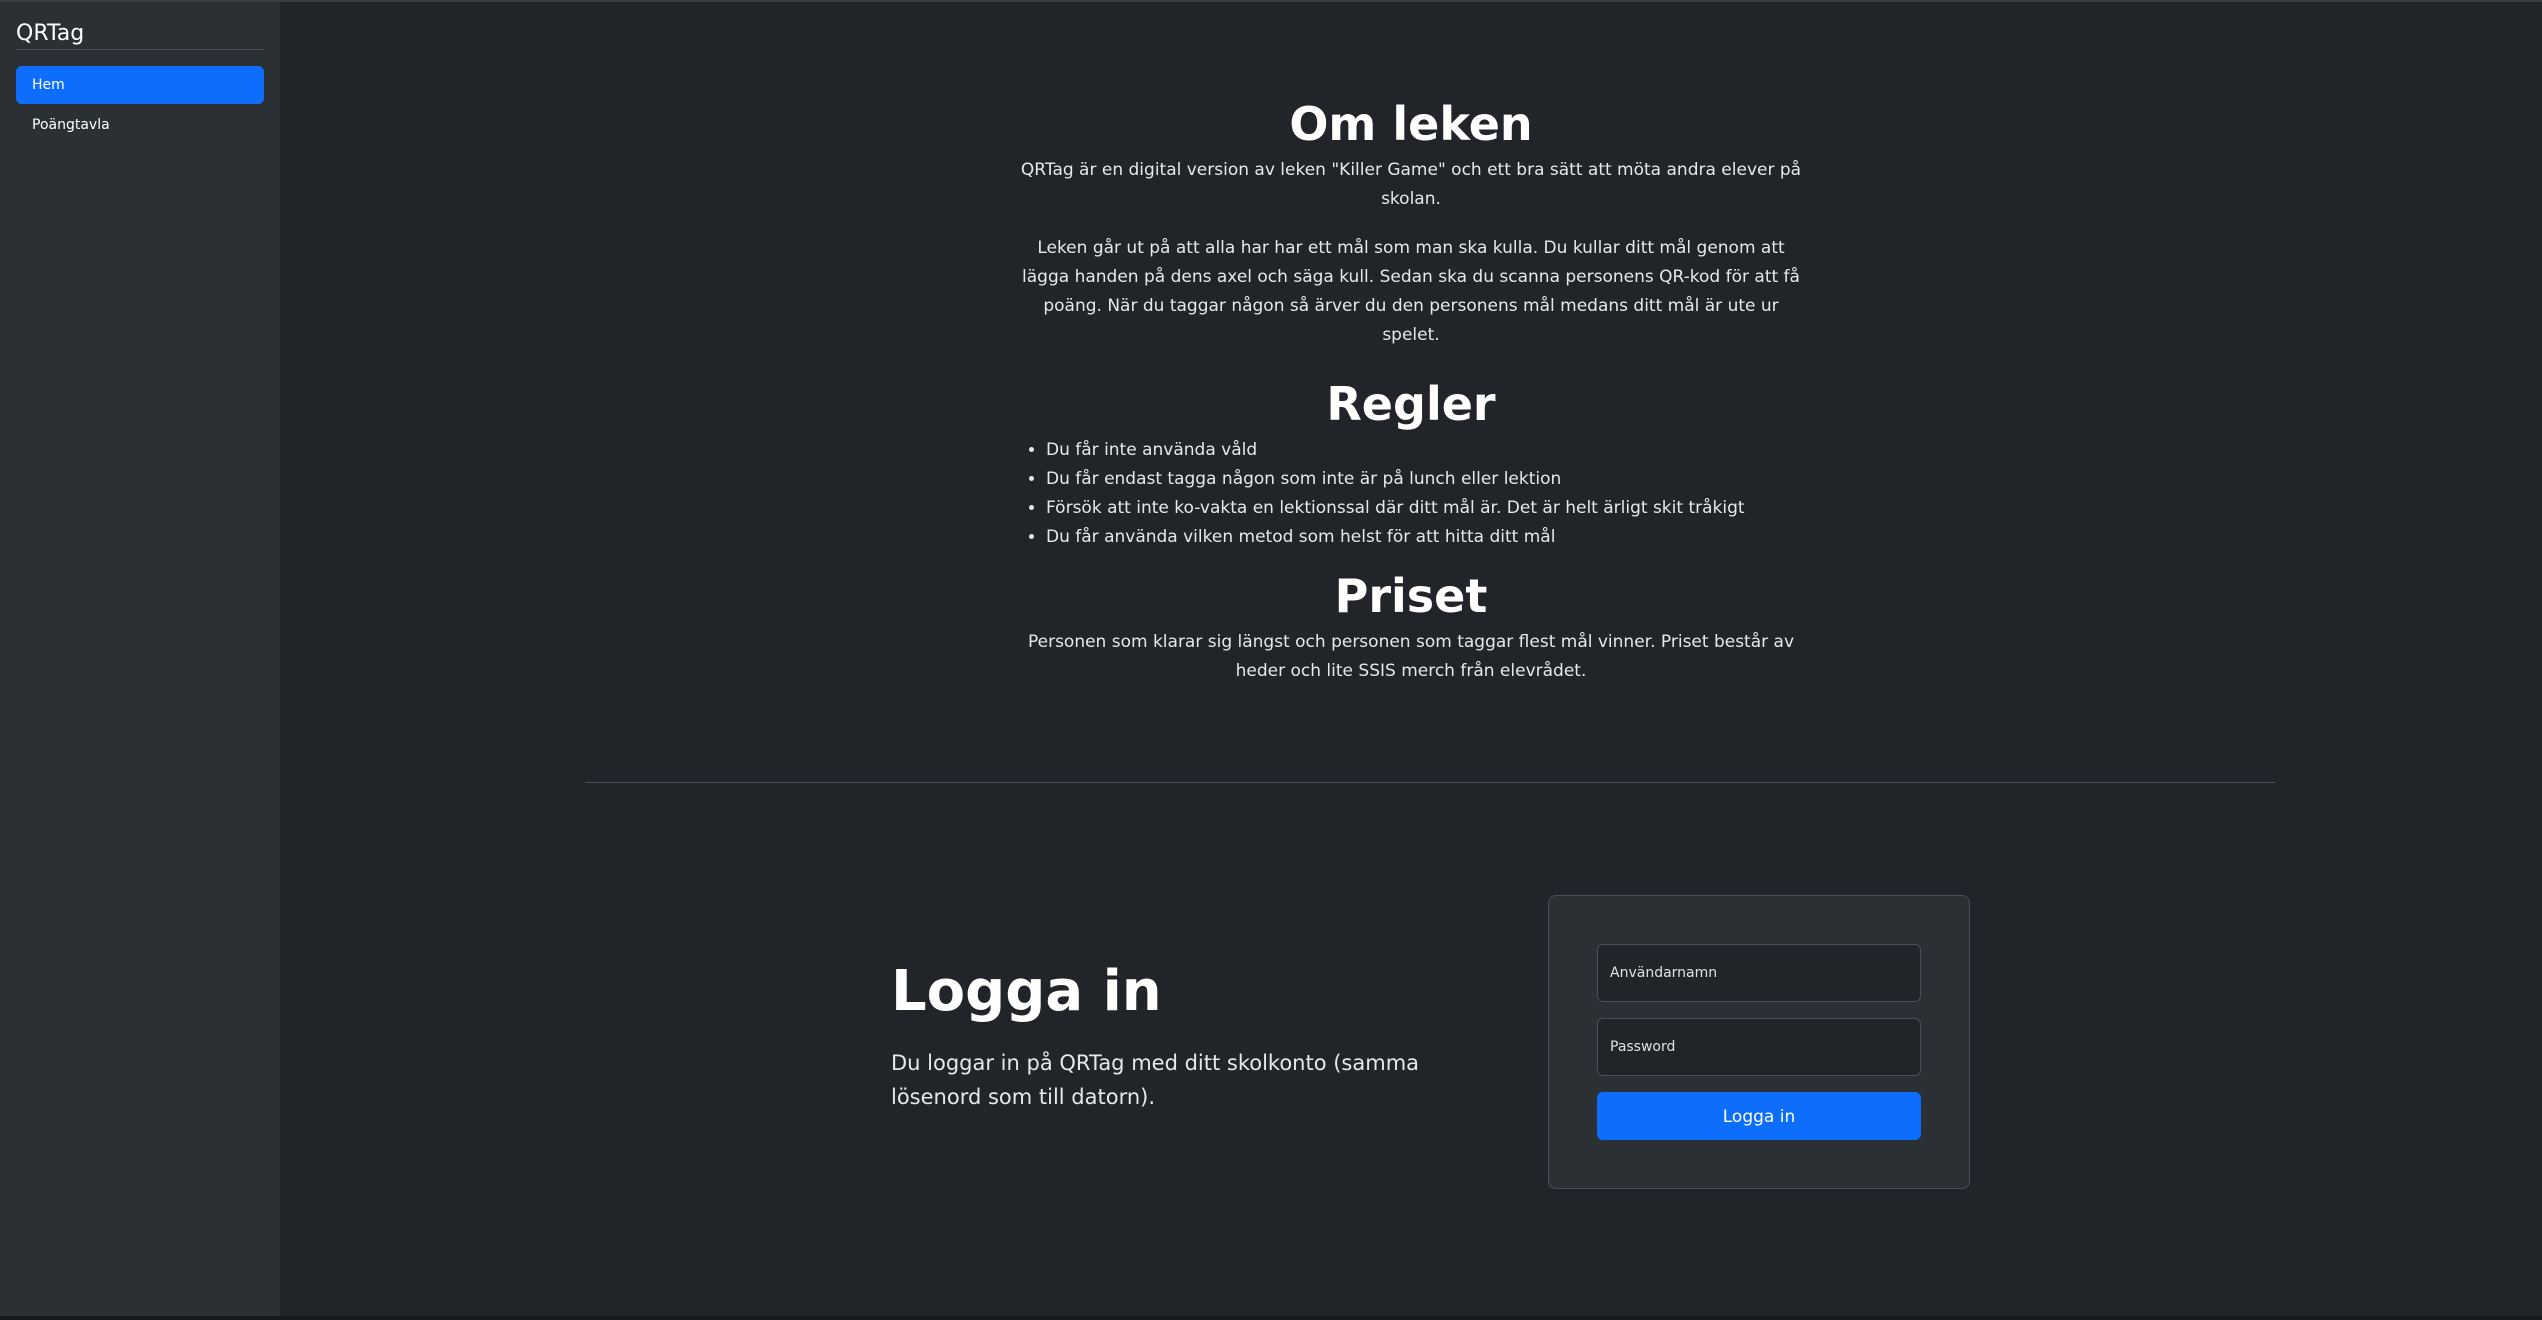  Describe the element at coordinates (1411, 124) in the screenshot. I see `about-heading: Om leken` at that location.